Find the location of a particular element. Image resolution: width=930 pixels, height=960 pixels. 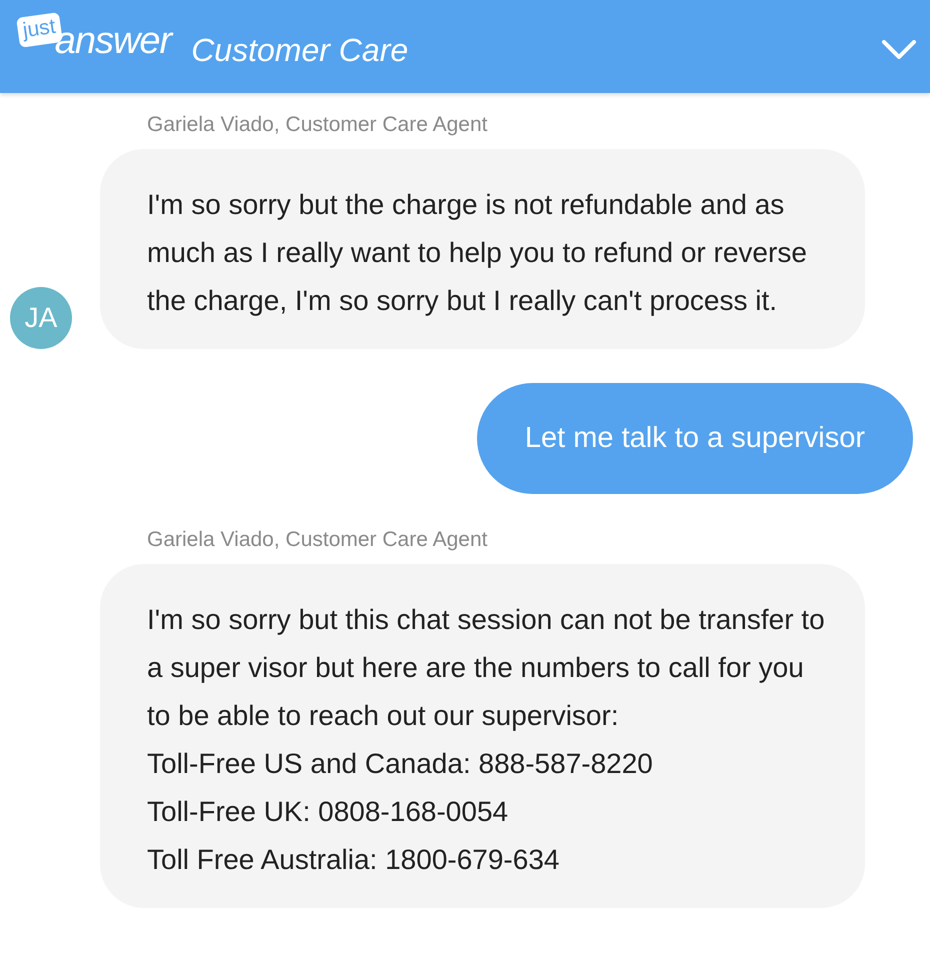

message-text: I'm so sorry but this chat session can not be transfer to a super visor but here are the numbers to call for you to be able to reach out our supervisor: is located at coordinates (486, 668).